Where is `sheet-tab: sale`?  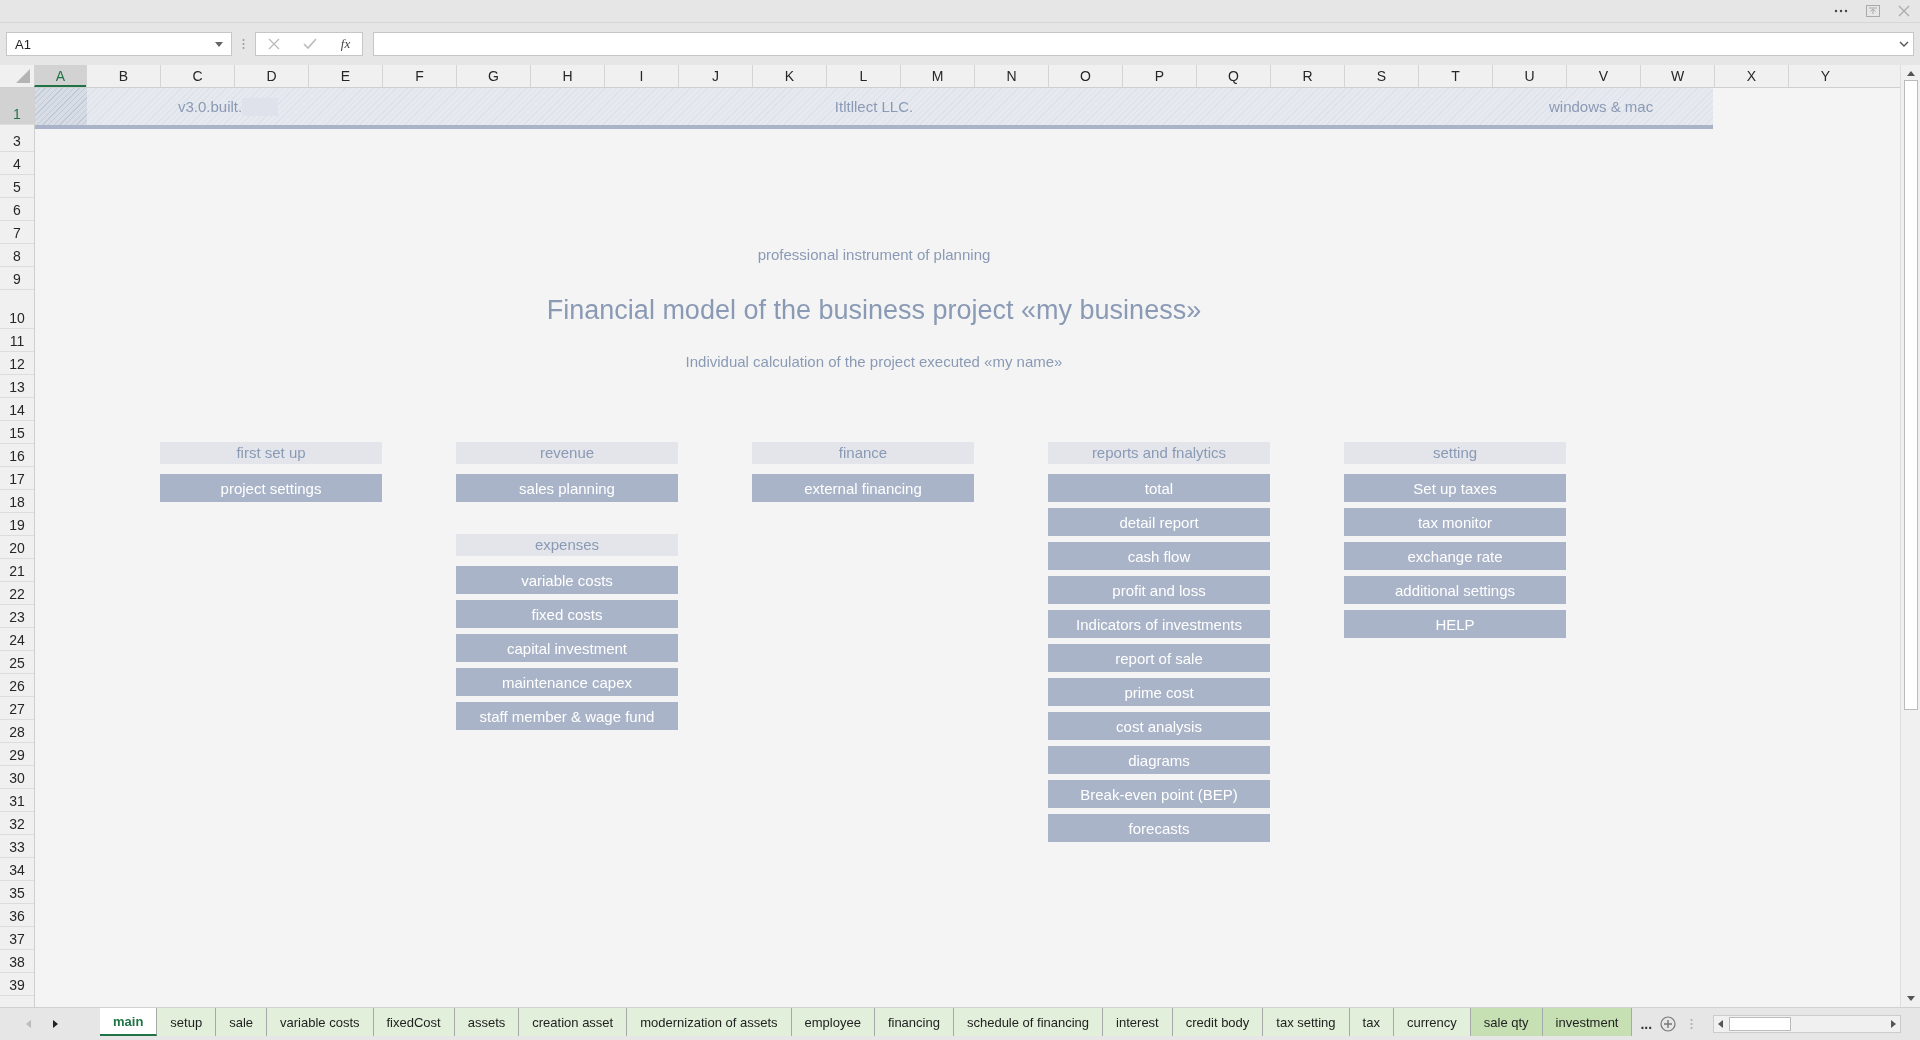 sheet-tab: sale is located at coordinates (241, 1022).